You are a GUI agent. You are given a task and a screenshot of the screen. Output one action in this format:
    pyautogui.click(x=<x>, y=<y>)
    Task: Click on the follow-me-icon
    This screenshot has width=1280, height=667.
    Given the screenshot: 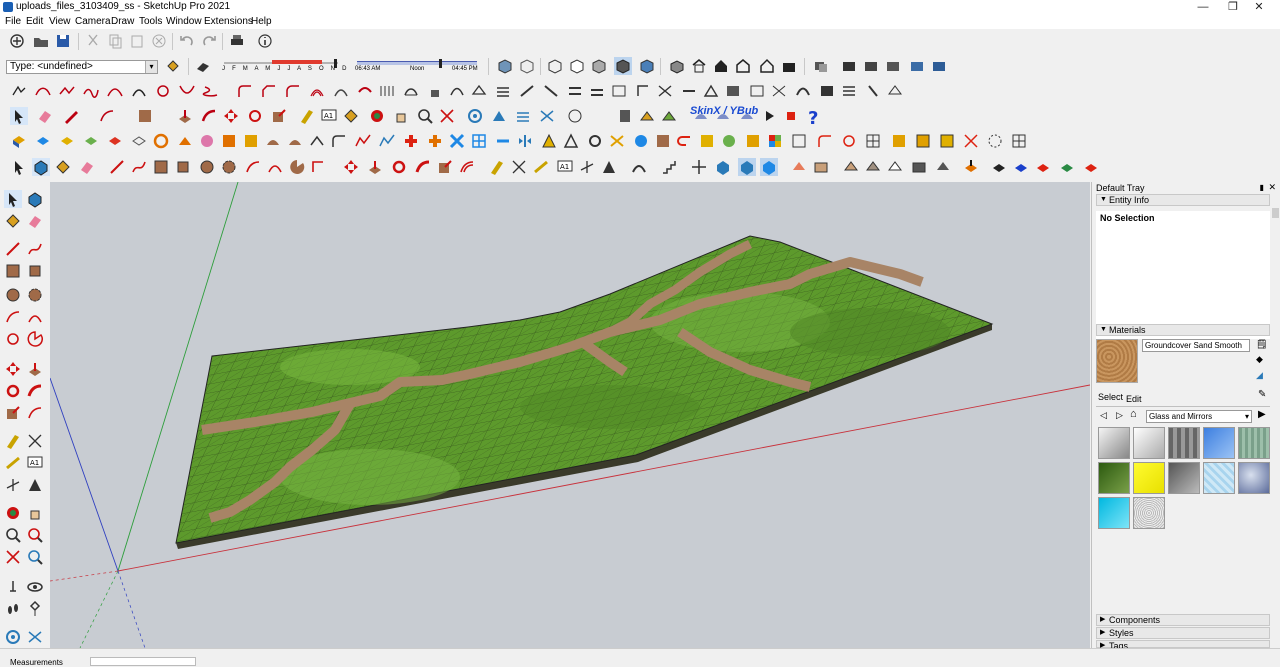 What is the action you would take?
    pyautogui.click(x=209, y=116)
    